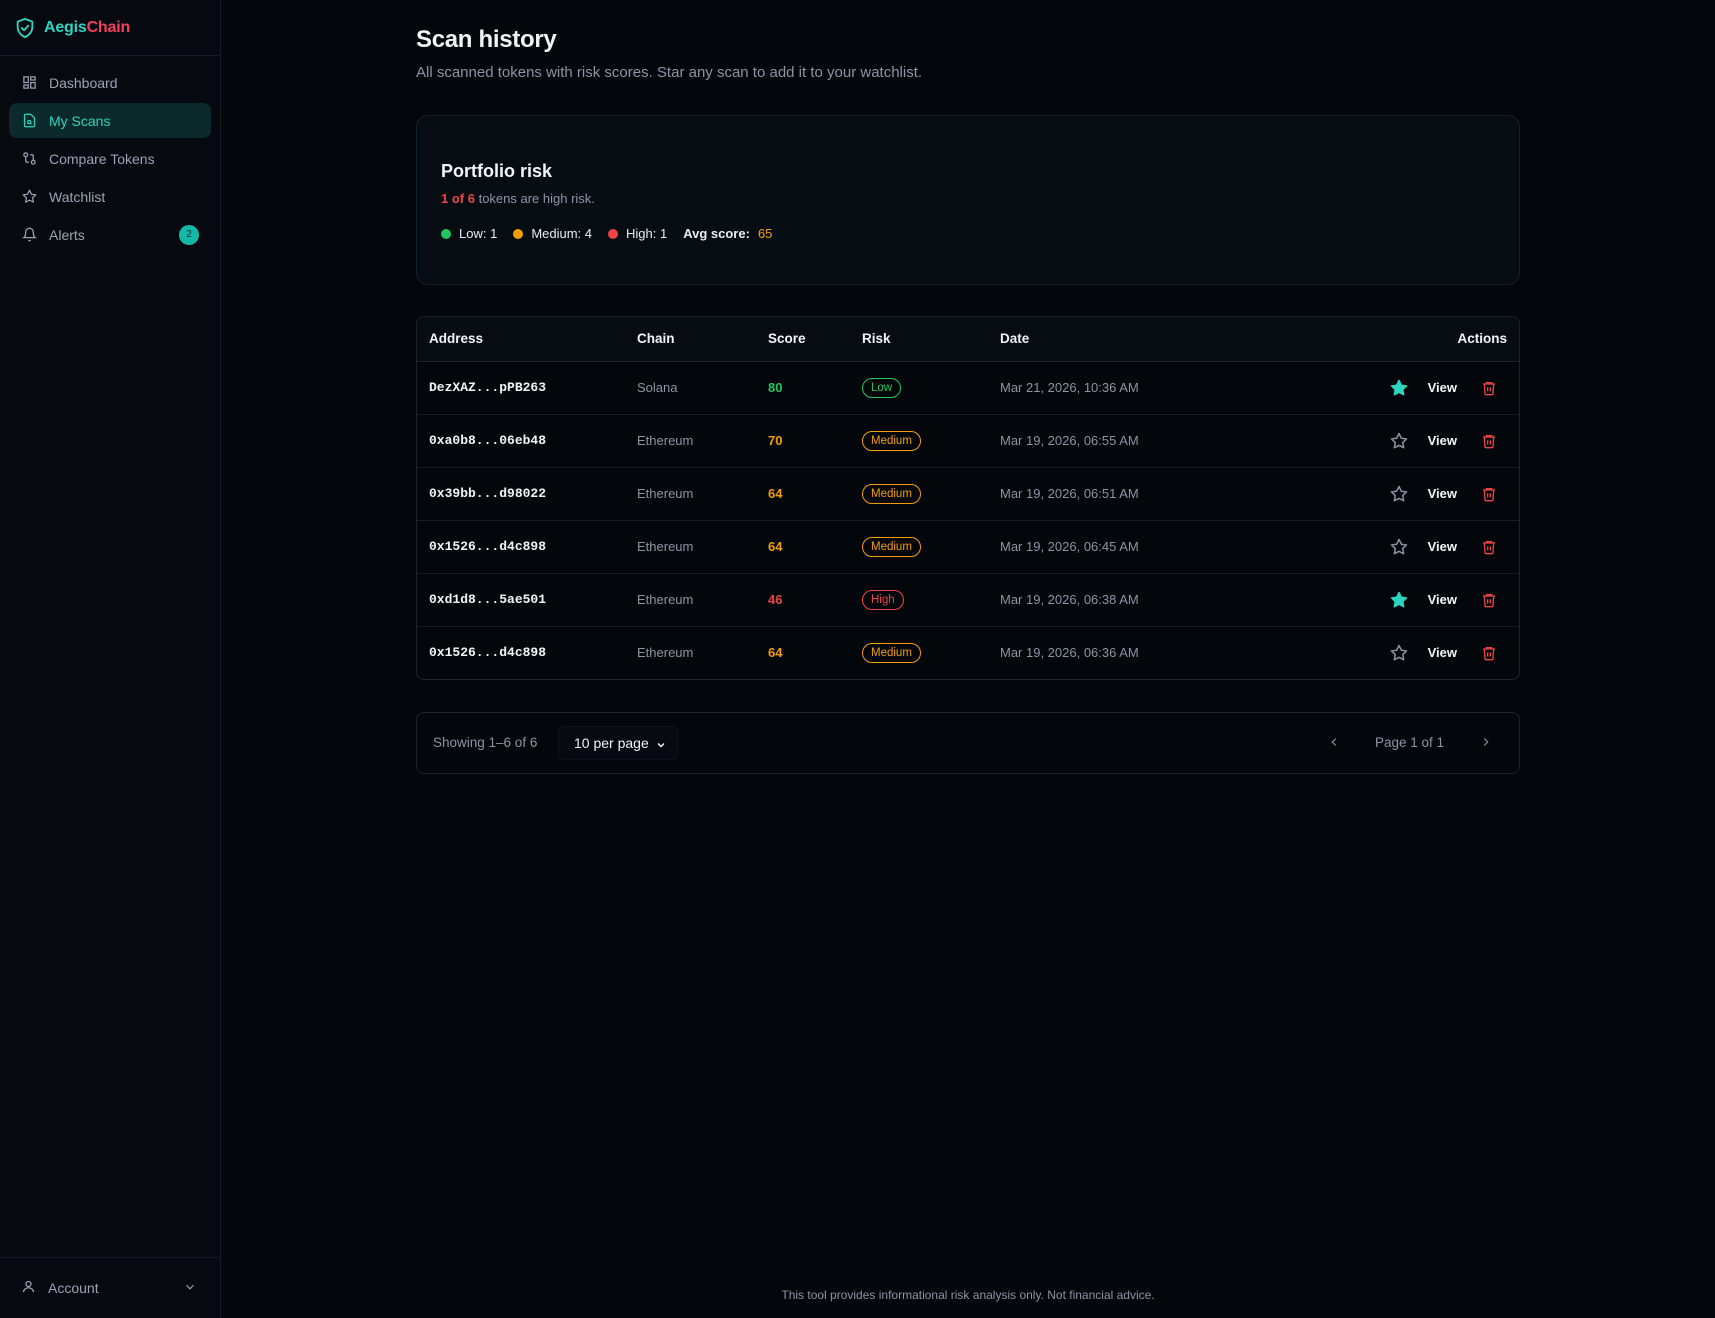 The width and height of the screenshot is (1715, 1318). I want to click on high-dot-icon, so click(613, 233).